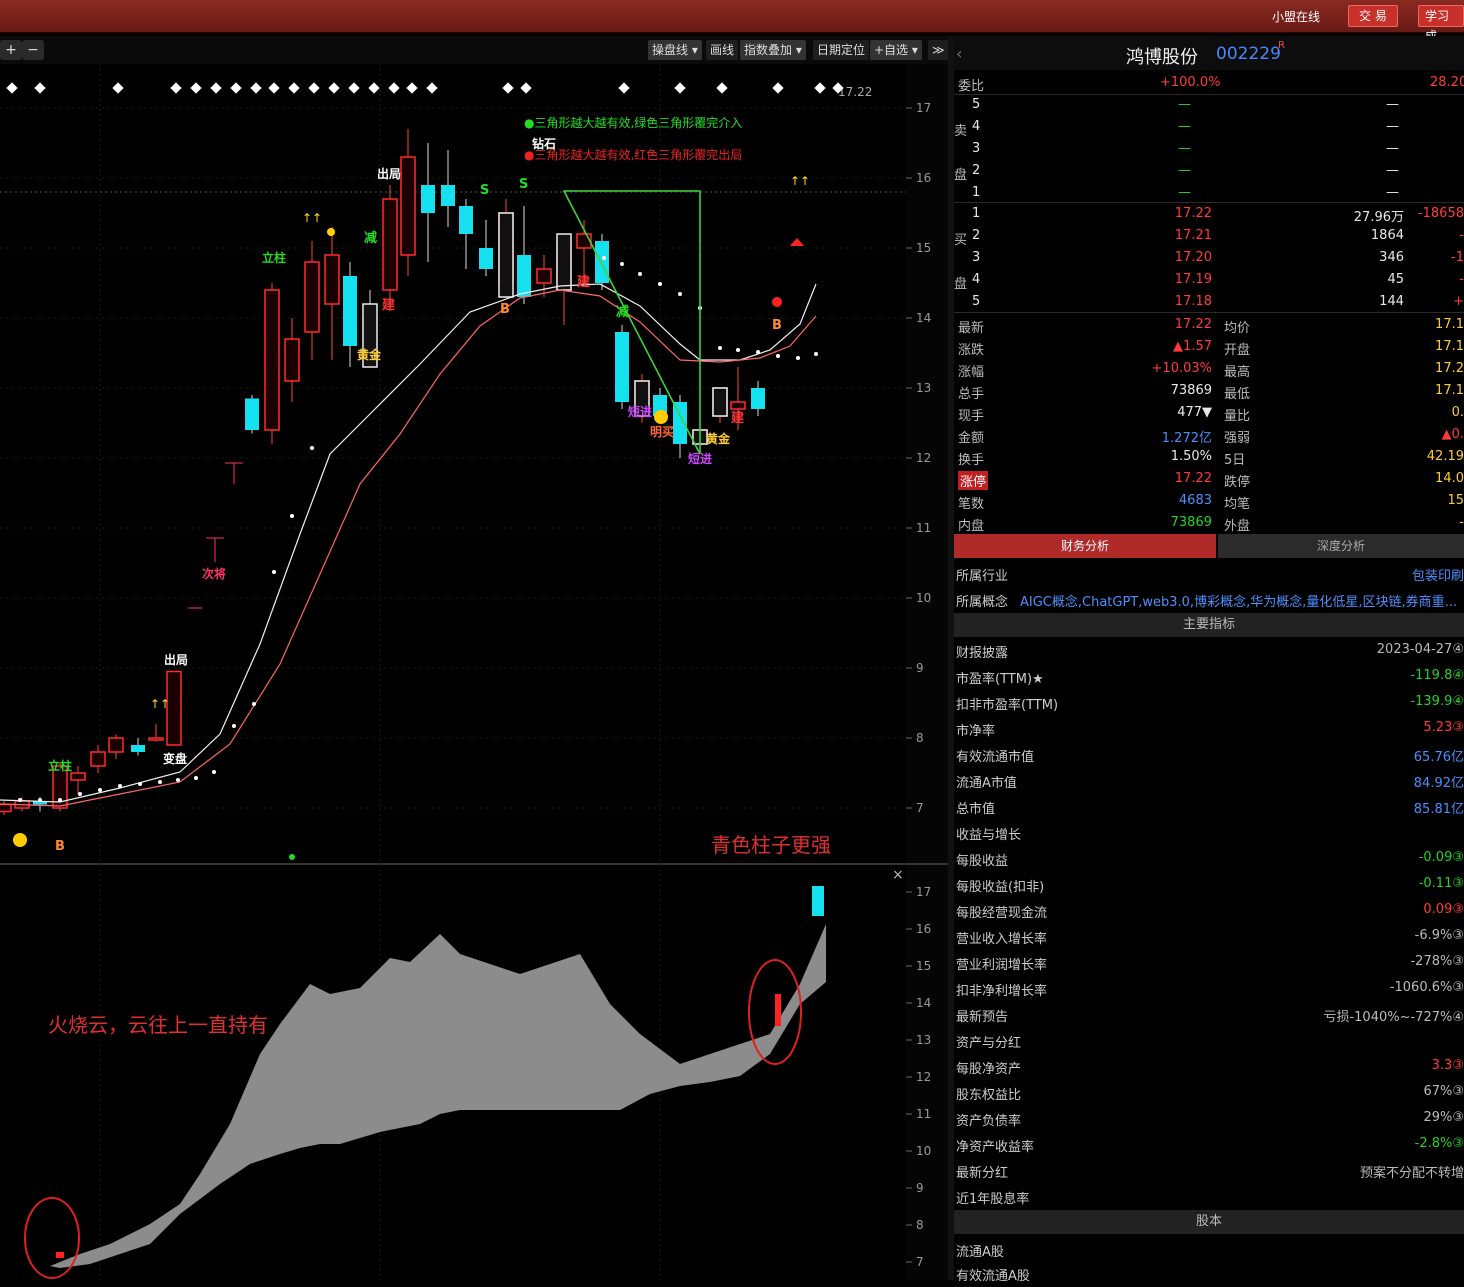  What do you see at coordinates (1209, 885) in the screenshot?
I see `financial-row: 每股收益(扣非) -0.11③` at bounding box center [1209, 885].